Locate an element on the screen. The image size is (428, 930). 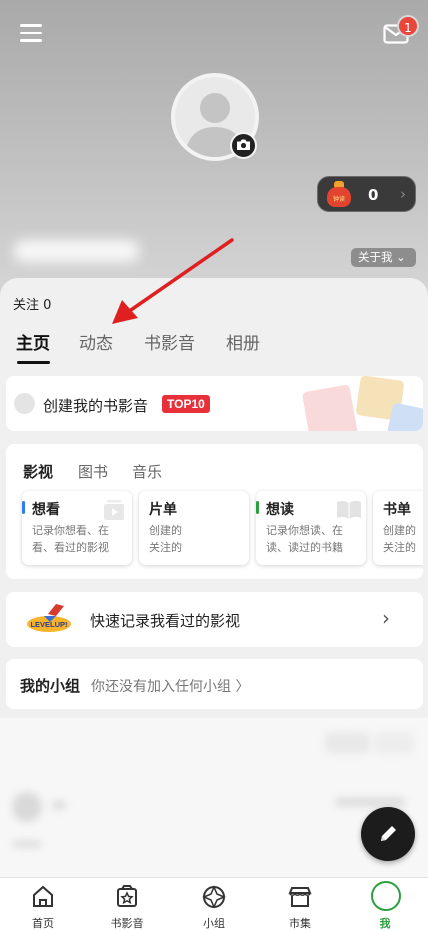
pencil-icon is located at coordinates (388, 833).